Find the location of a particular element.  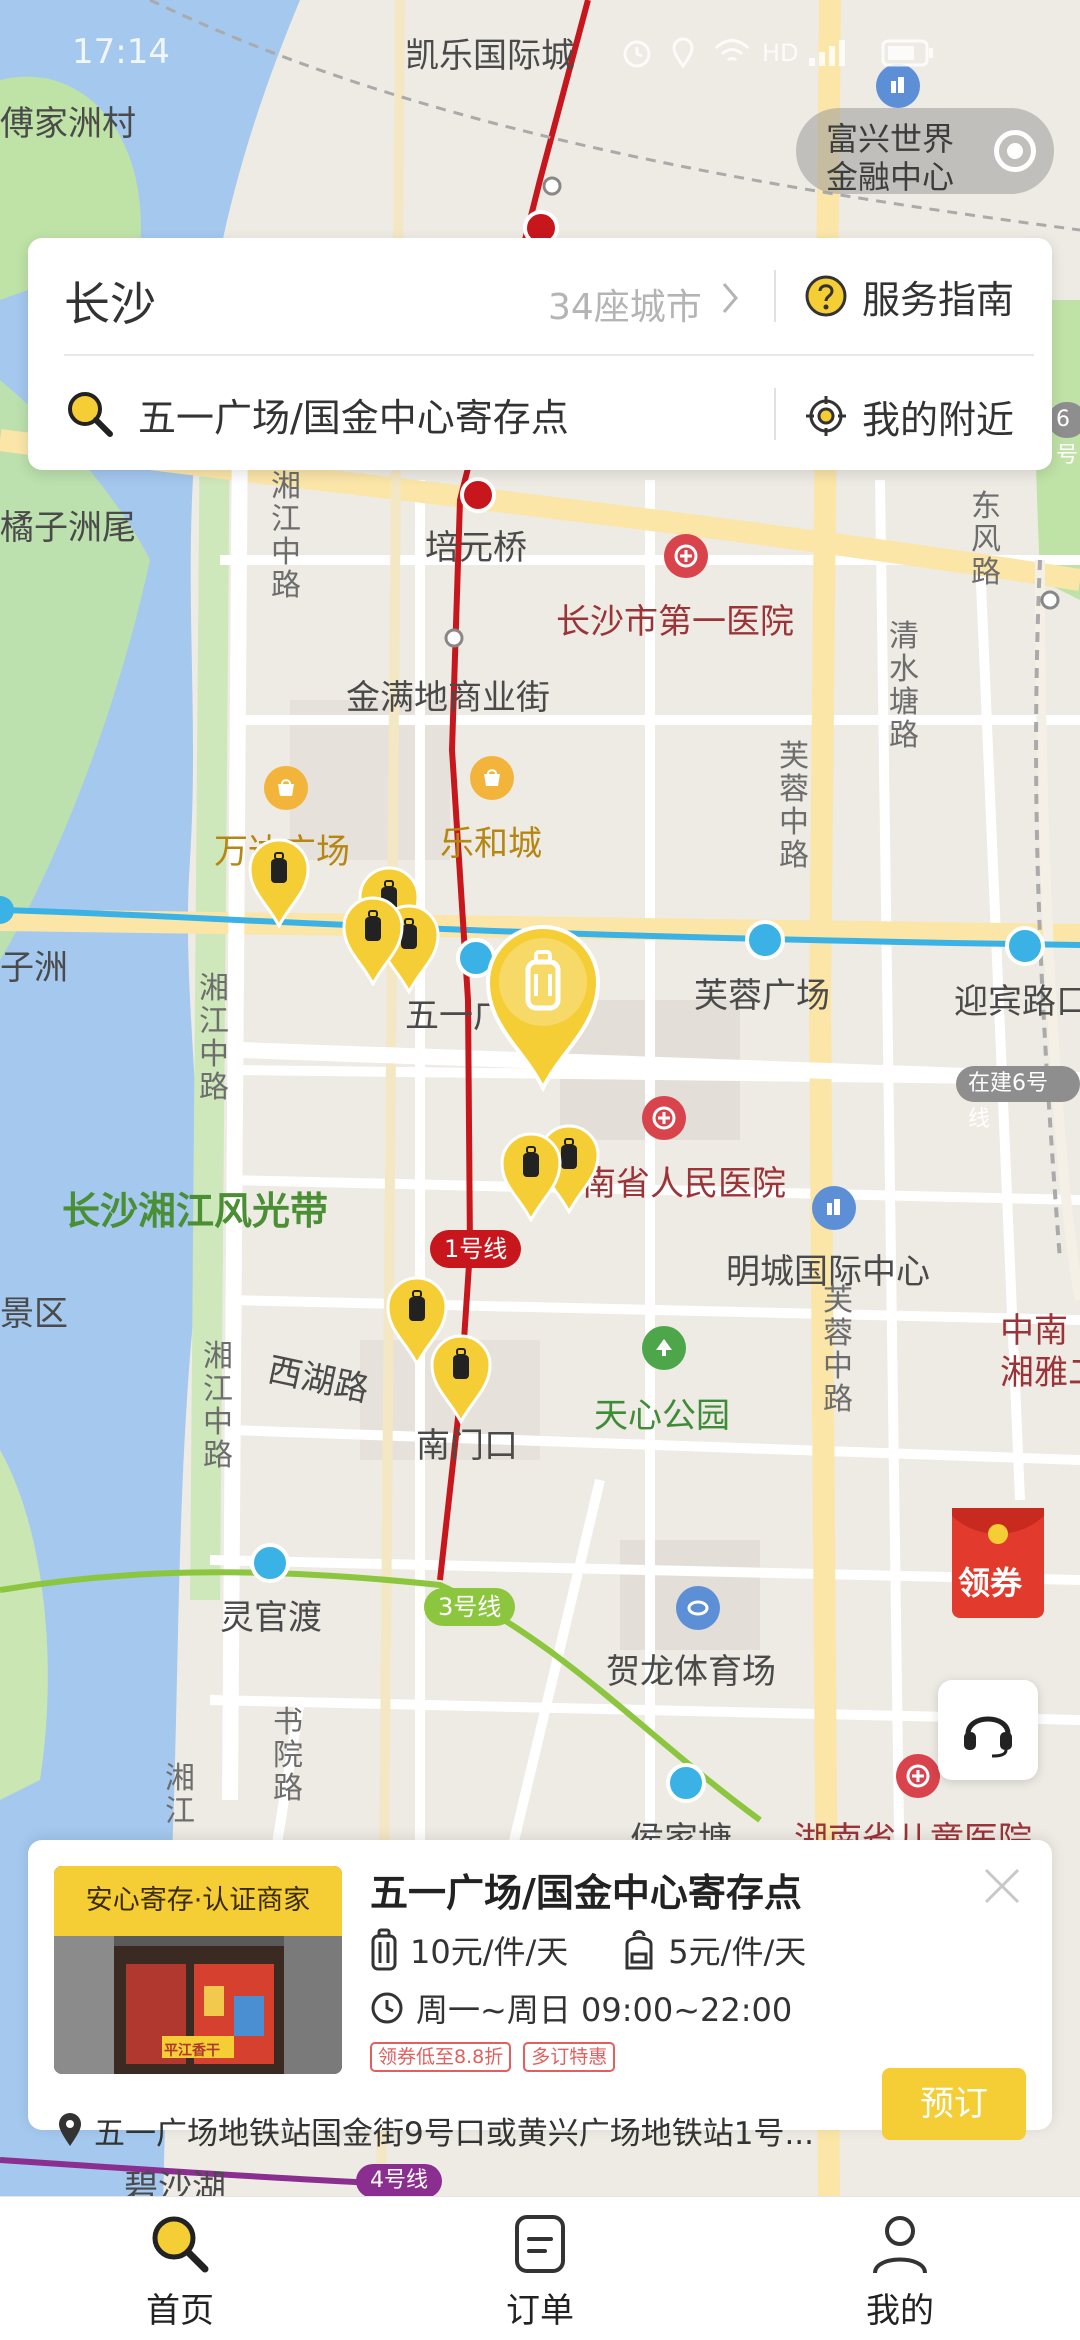

map-label-tianxin-park: 天心公园 is located at coordinates (662, 1416).